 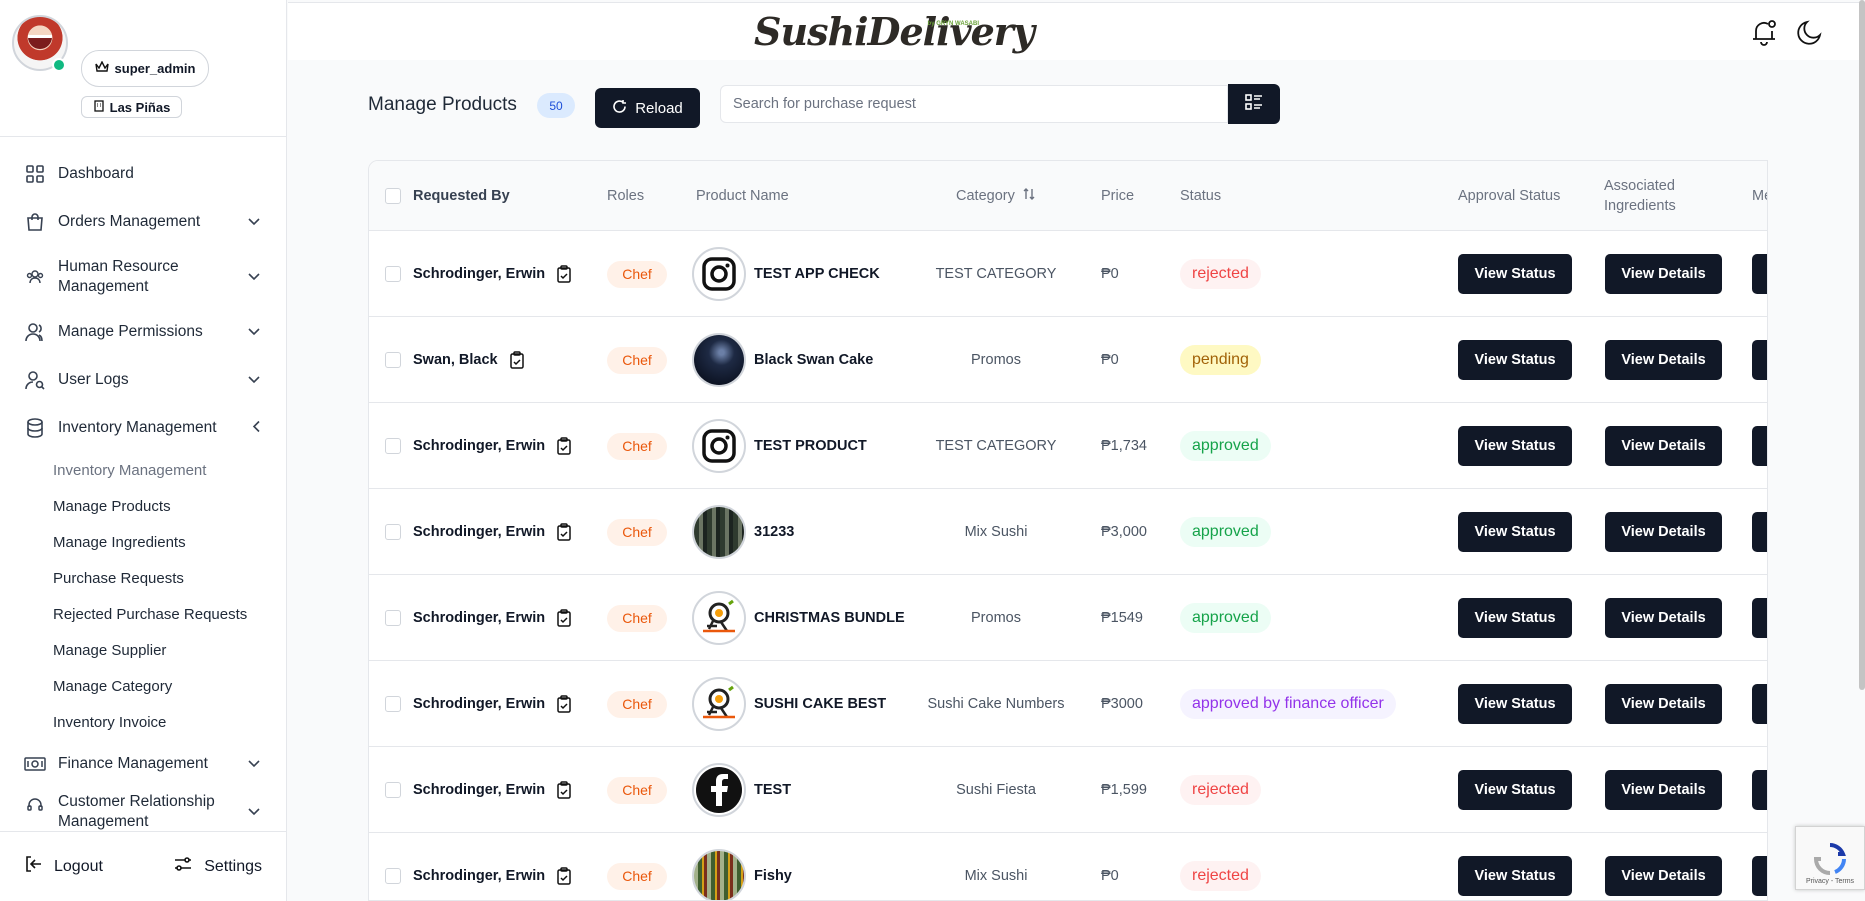 I want to click on view-toggle-button, so click(x=1254, y=104).